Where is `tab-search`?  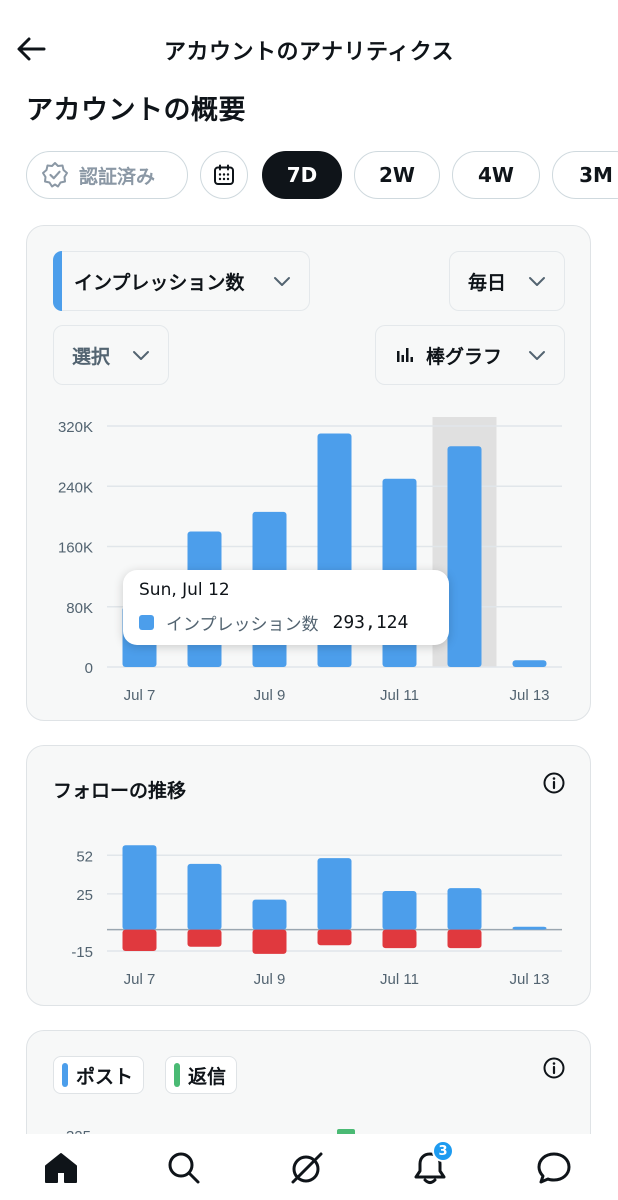
tab-search is located at coordinates (184, 1168).